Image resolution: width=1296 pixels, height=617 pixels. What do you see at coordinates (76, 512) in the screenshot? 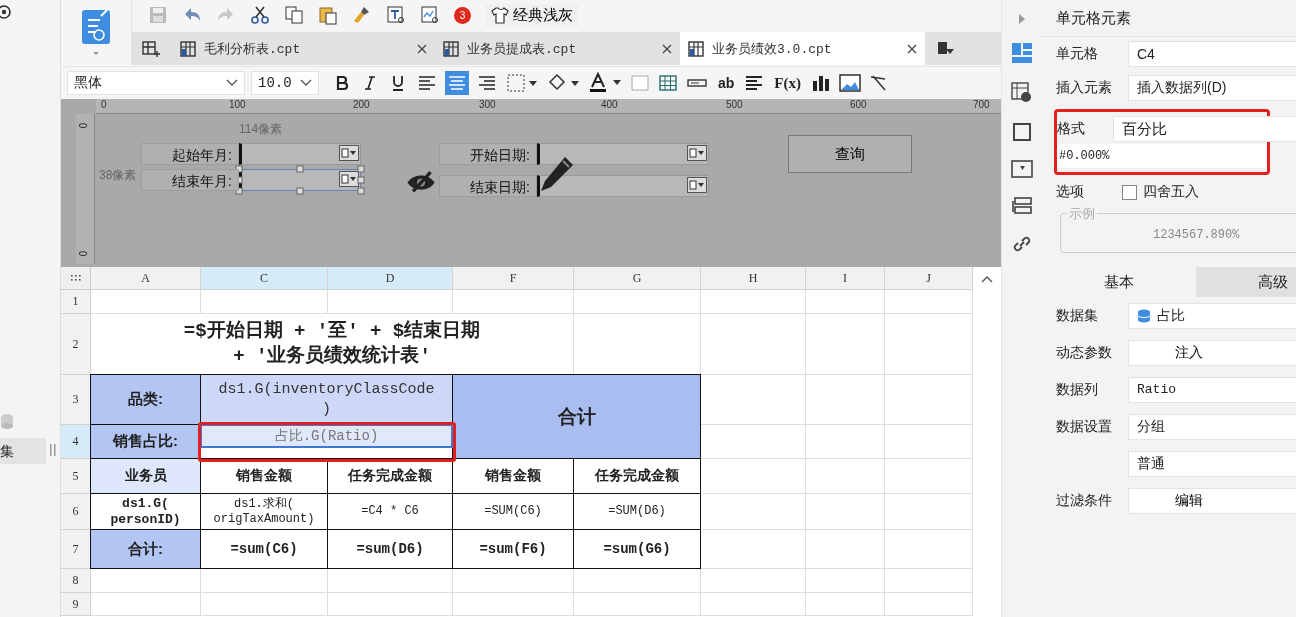
I see `row-header: 6` at bounding box center [76, 512].